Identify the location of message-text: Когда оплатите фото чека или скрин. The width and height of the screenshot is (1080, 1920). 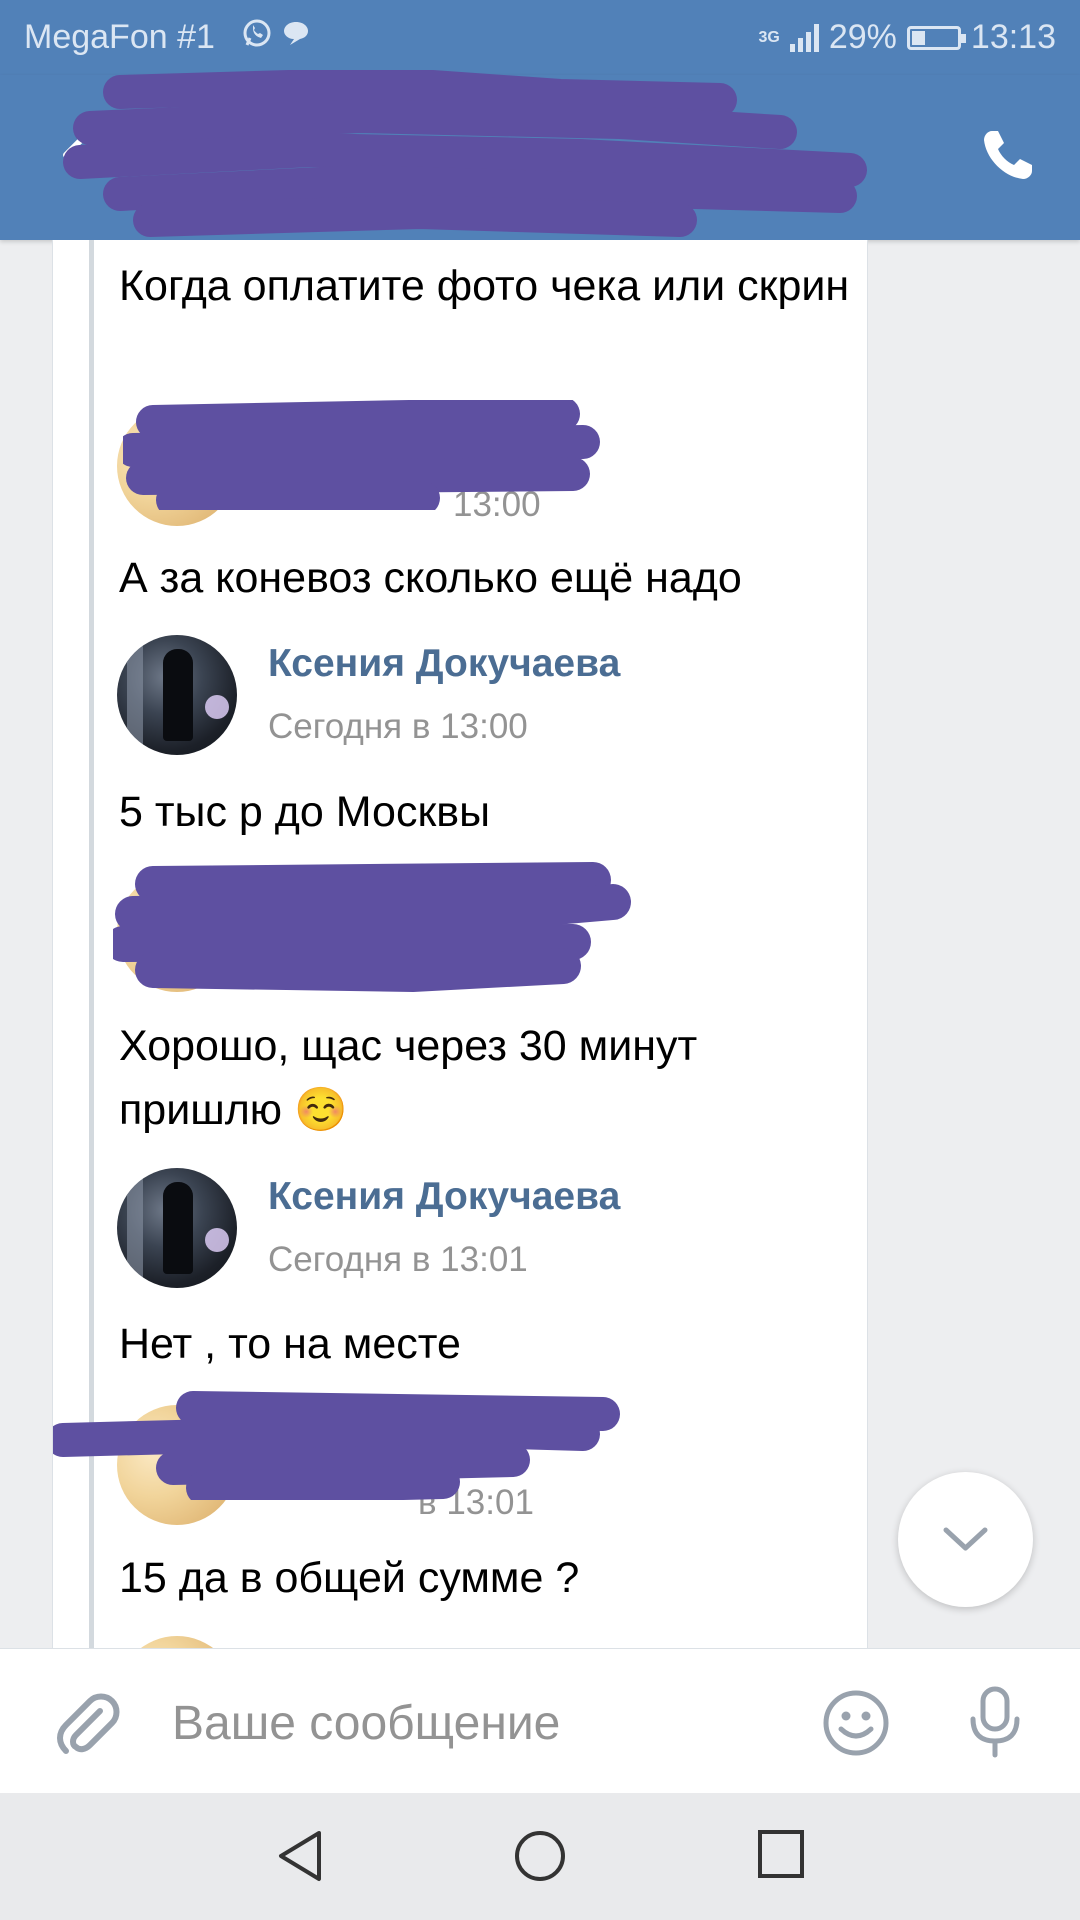
(484, 286).